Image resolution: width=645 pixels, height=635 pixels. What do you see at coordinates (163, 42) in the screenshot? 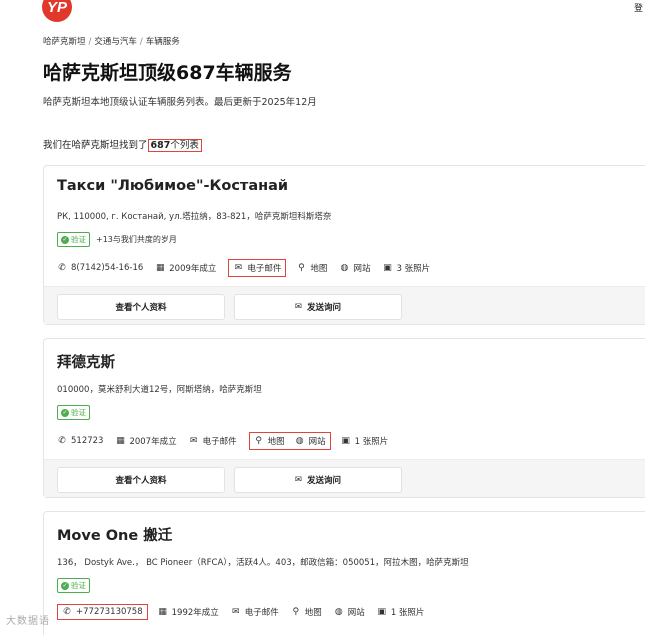
I see `breadcrumb-item-current: 车辆服务` at bounding box center [163, 42].